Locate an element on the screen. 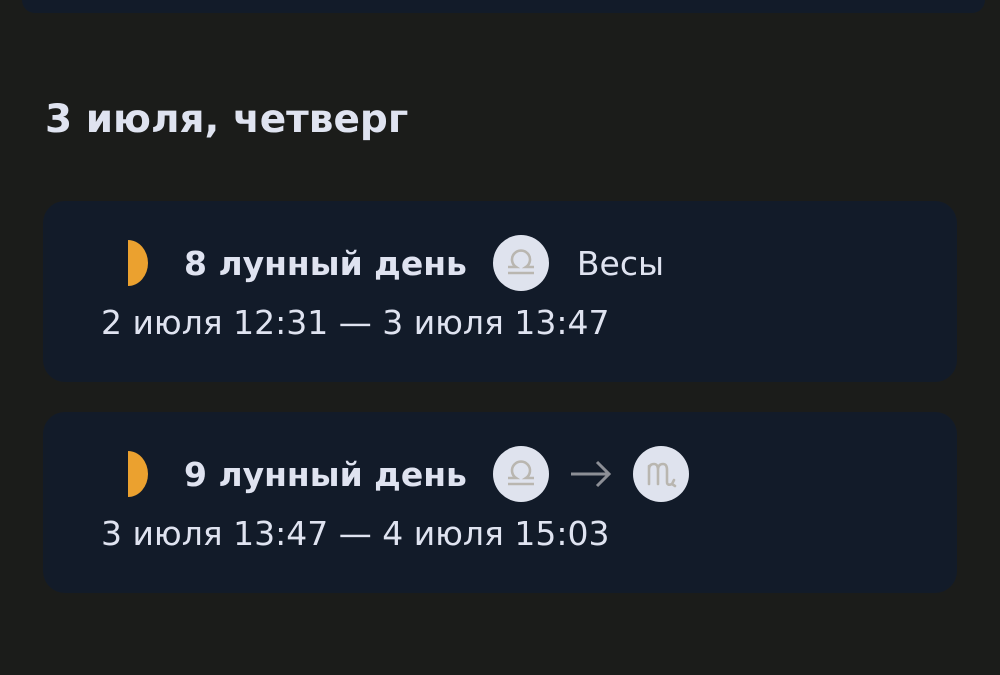 This screenshot has width=1000, height=675. zodiac-sign-name: Весы is located at coordinates (620, 263).